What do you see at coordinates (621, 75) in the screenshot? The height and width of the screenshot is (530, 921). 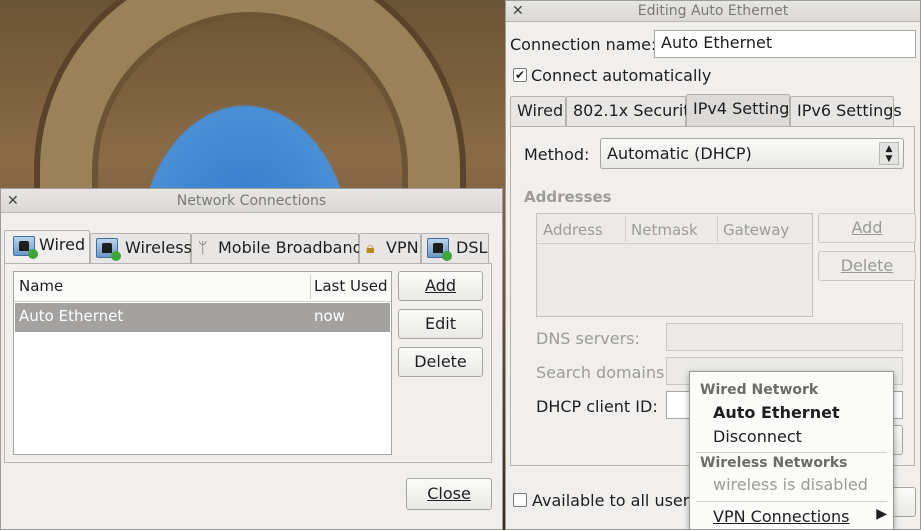 I see `connect-automatically-label: Connect automatically` at bounding box center [621, 75].